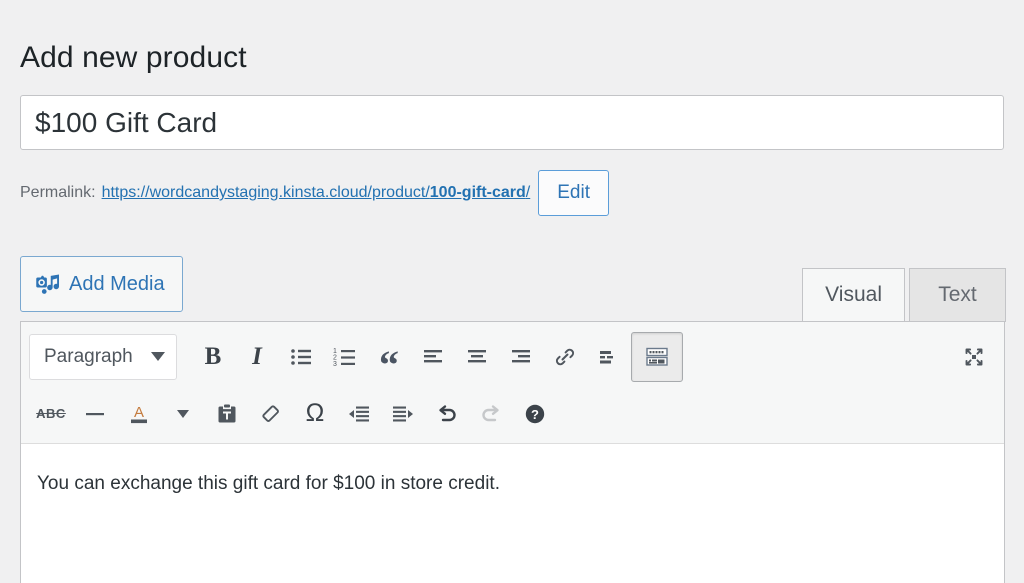 The image size is (1024, 583). Describe the element at coordinates (47, 284) in the screenshot. I see `admin-media-icon` at that location.